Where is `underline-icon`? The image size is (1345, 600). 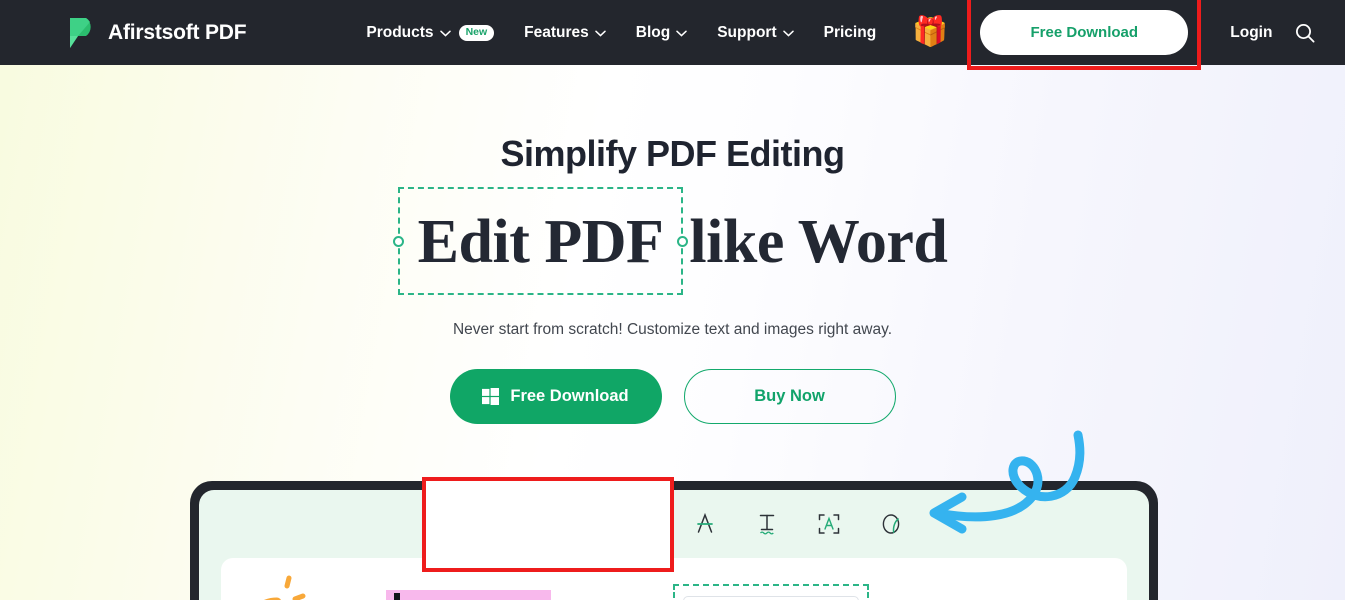 underline-icon is located at coordinates (643, 524).